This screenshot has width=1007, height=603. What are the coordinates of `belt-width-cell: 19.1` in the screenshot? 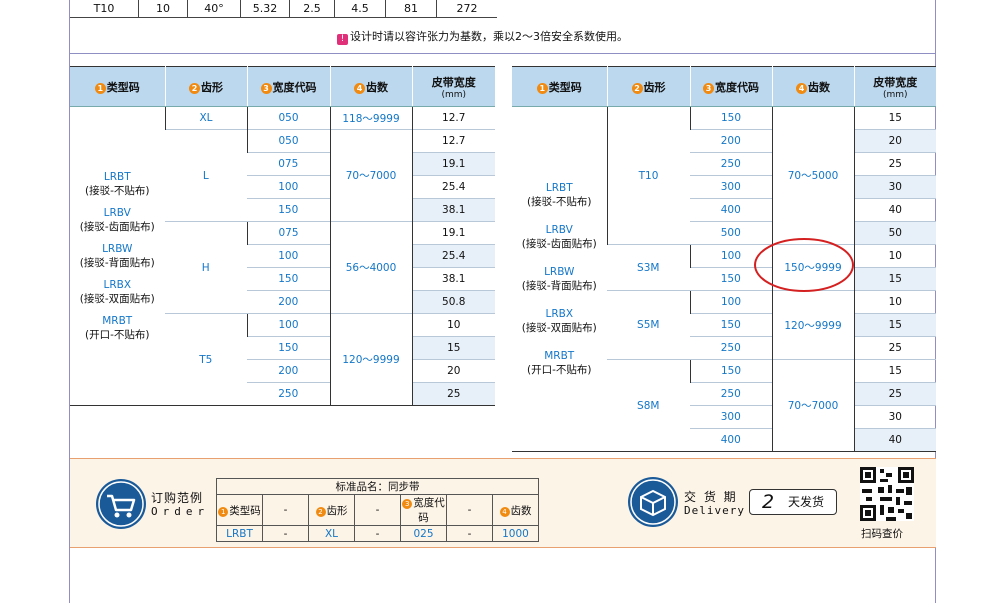 It's located at (453, 233).